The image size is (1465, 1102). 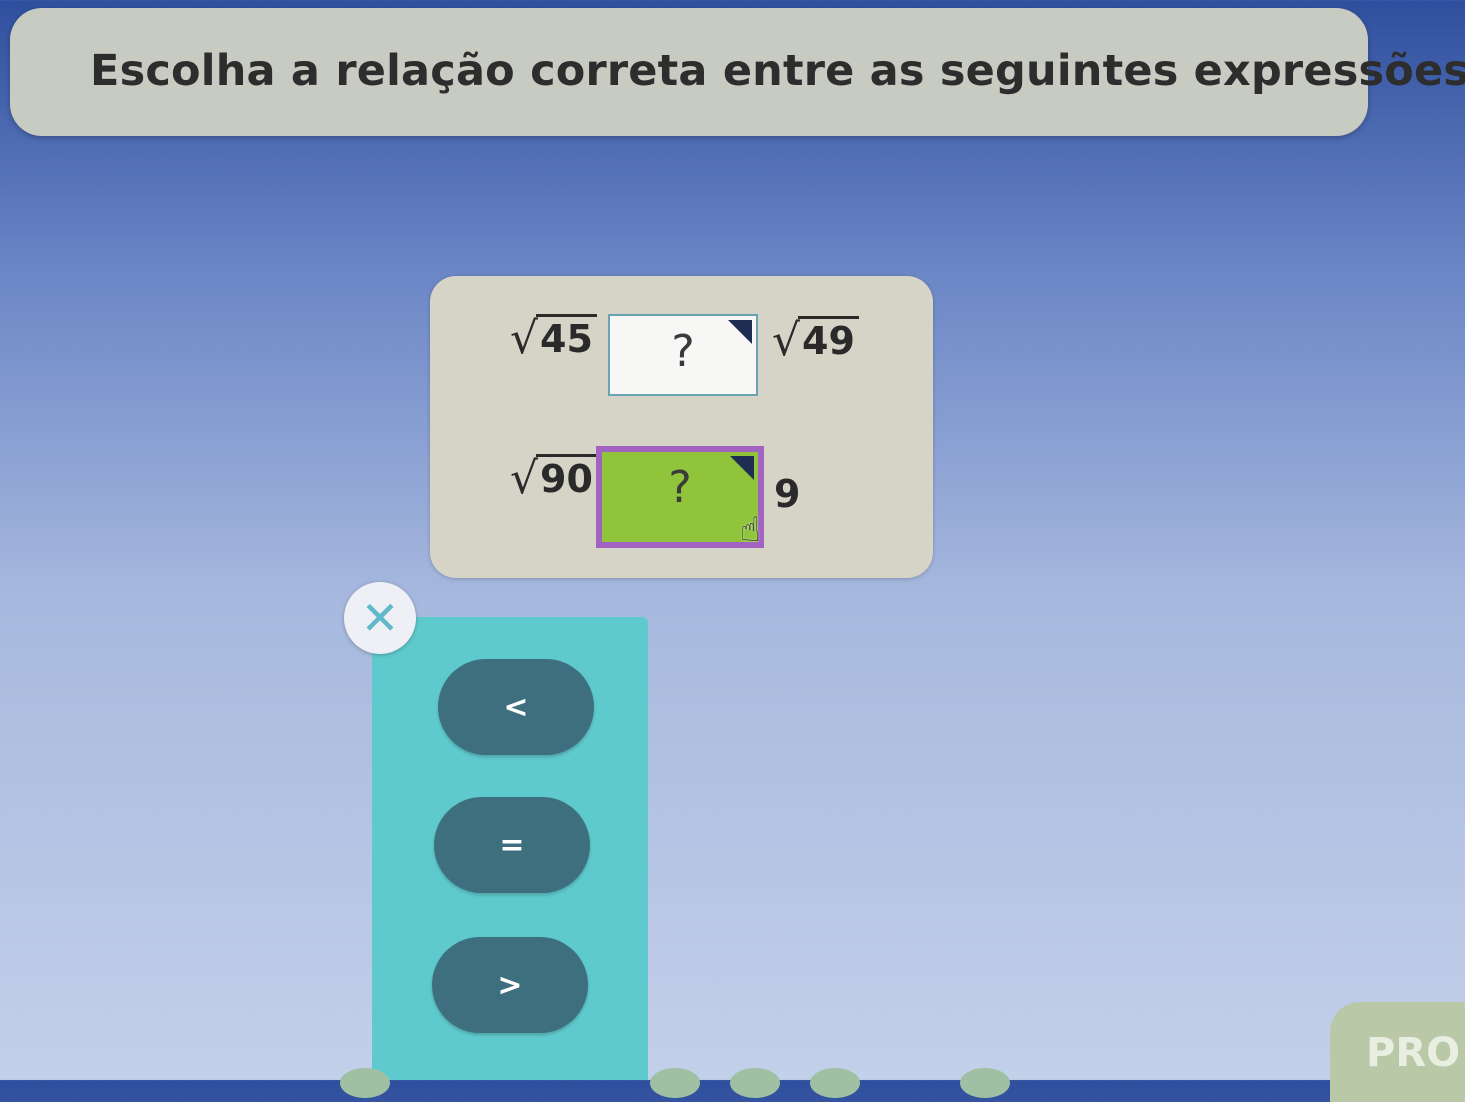 I want to click on next-button-label: PRO, so click(x=1413, y=1053).